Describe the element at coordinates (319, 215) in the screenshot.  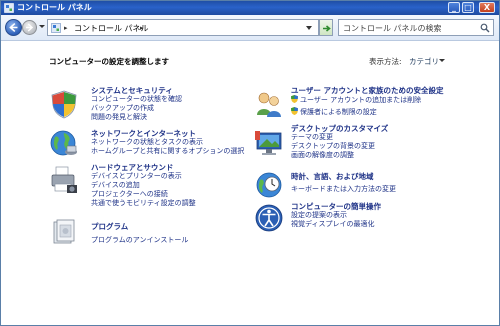
I see `link-suggested-settings: 設定の提案の表示` at that location.